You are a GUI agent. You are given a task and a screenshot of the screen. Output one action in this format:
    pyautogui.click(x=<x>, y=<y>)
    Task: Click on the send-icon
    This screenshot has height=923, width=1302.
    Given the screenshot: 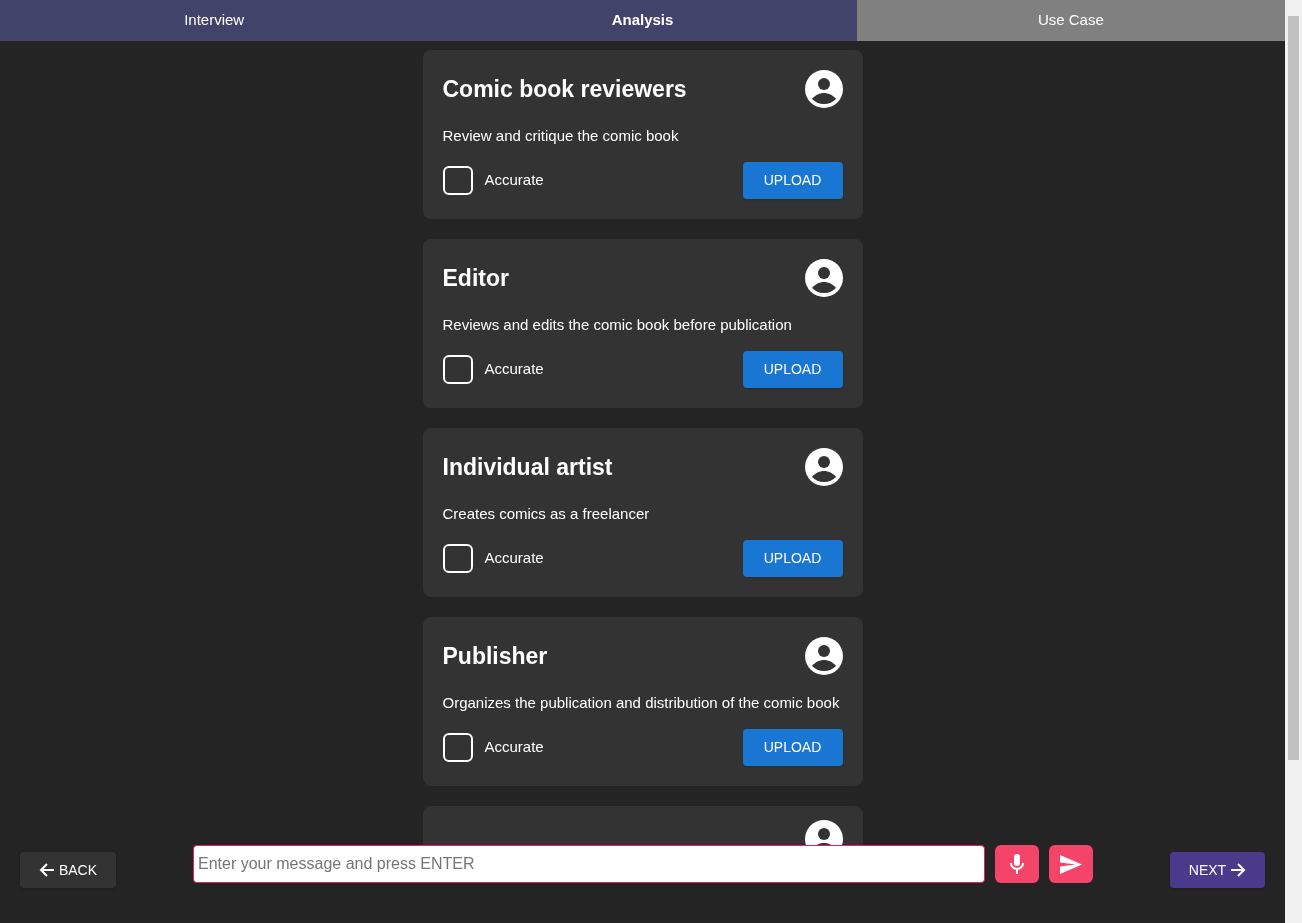 What is the action you would take?
    pyautogui.click(x=1071, y=864)
    